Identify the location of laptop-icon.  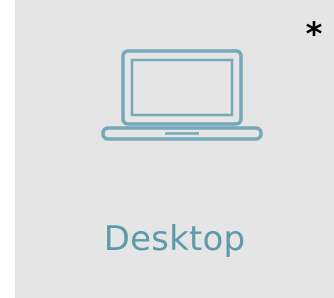
(182, 95).